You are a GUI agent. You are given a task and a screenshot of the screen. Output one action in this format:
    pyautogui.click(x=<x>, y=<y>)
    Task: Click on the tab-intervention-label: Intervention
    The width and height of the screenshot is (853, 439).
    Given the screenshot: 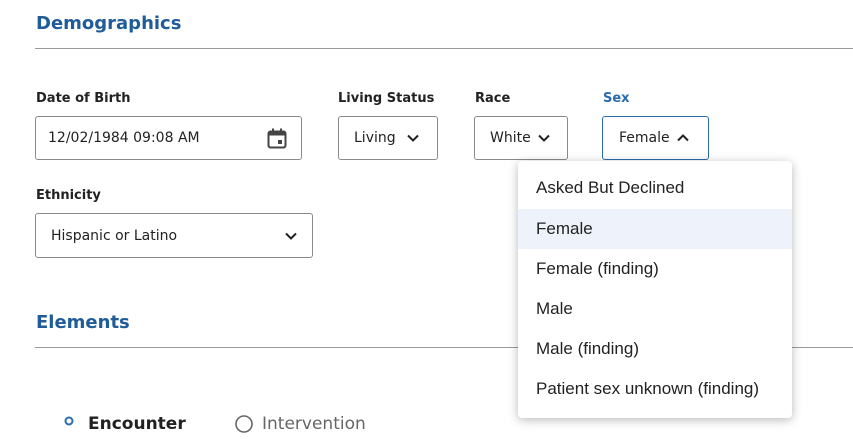 What is the action you would take?
    pyautogui.click(x=314, y=424)
    